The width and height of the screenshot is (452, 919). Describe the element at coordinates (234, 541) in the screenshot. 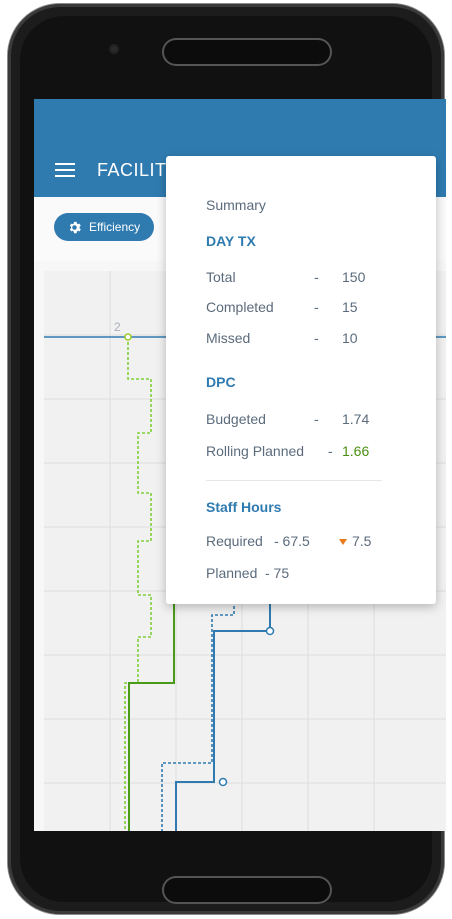

I see `required-label: Required` at that location.